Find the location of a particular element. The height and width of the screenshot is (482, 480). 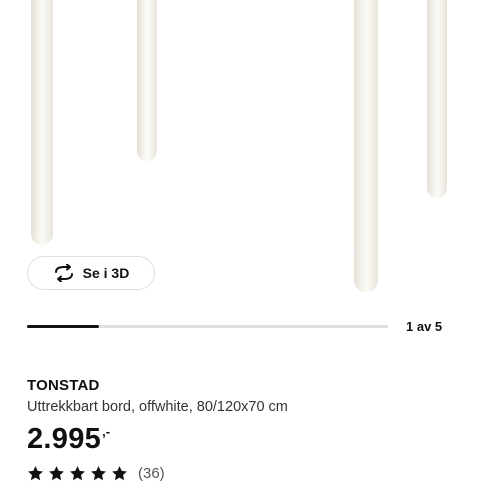

price-suffix: ,- is located at coordinates (106, 431).